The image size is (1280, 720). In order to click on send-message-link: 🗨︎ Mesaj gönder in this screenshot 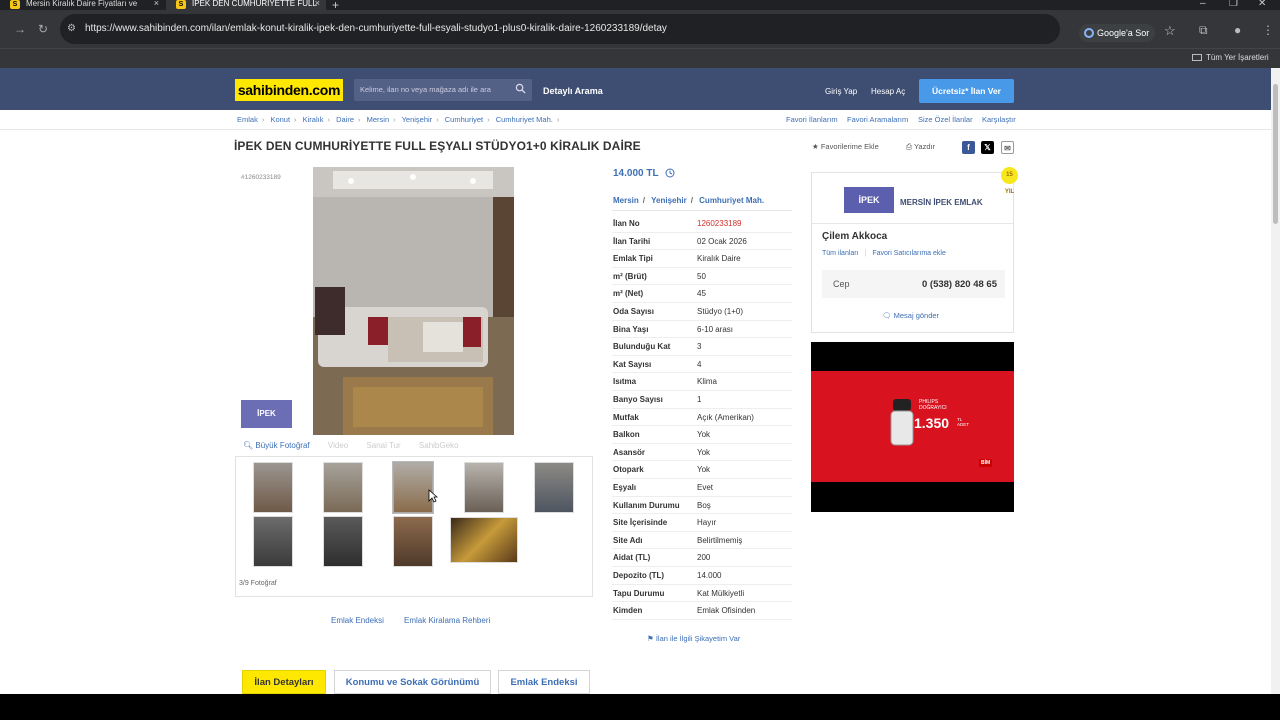, I will do `click(910, 315)`.